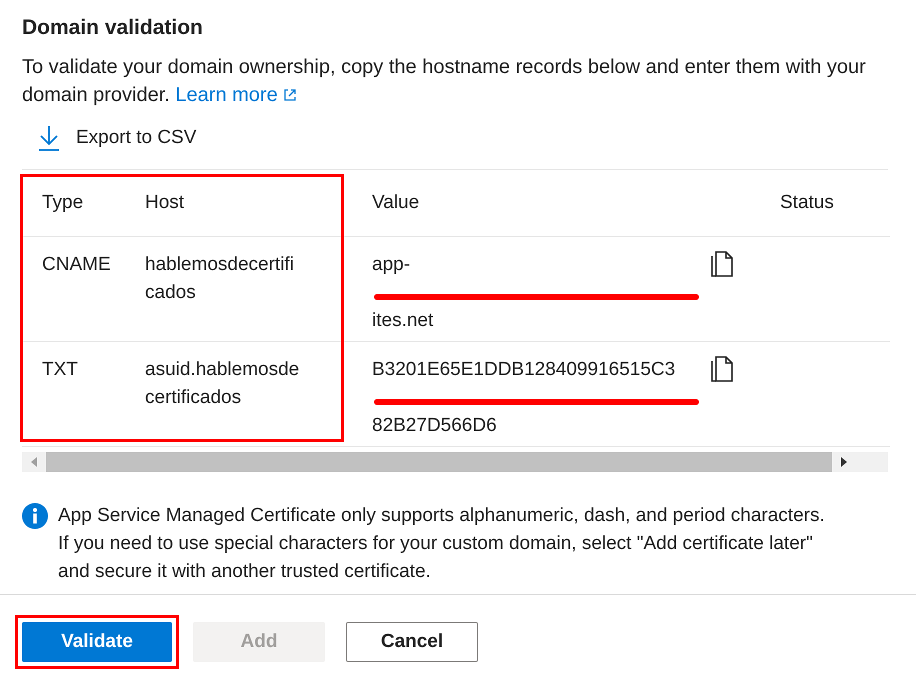 The image size is (916, 690). I want to click on external-link-icon, so click(290, 95).